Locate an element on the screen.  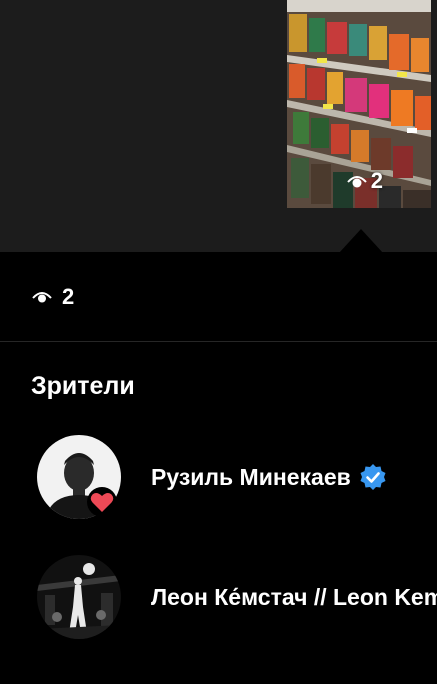
view-count-summary: 2 is located at coordinates (53, 297).